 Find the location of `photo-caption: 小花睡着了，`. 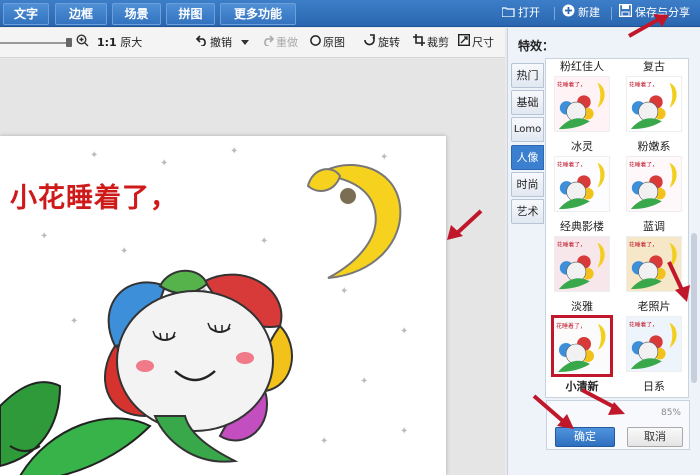

photo-caption: 小花睡着了， is located at coordinates (94, 198).